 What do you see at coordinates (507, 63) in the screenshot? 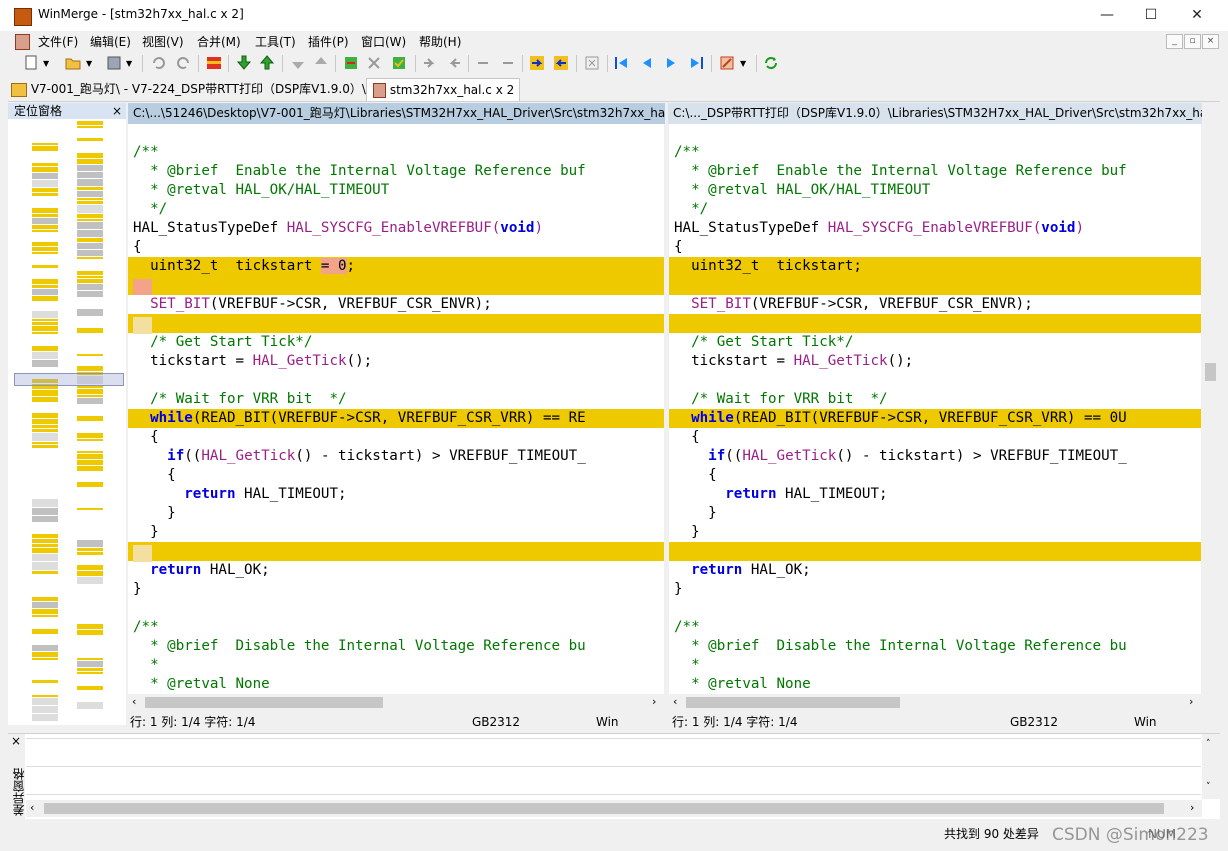
I see `copy-left-advance-icon` at bounding box center [507, 63].